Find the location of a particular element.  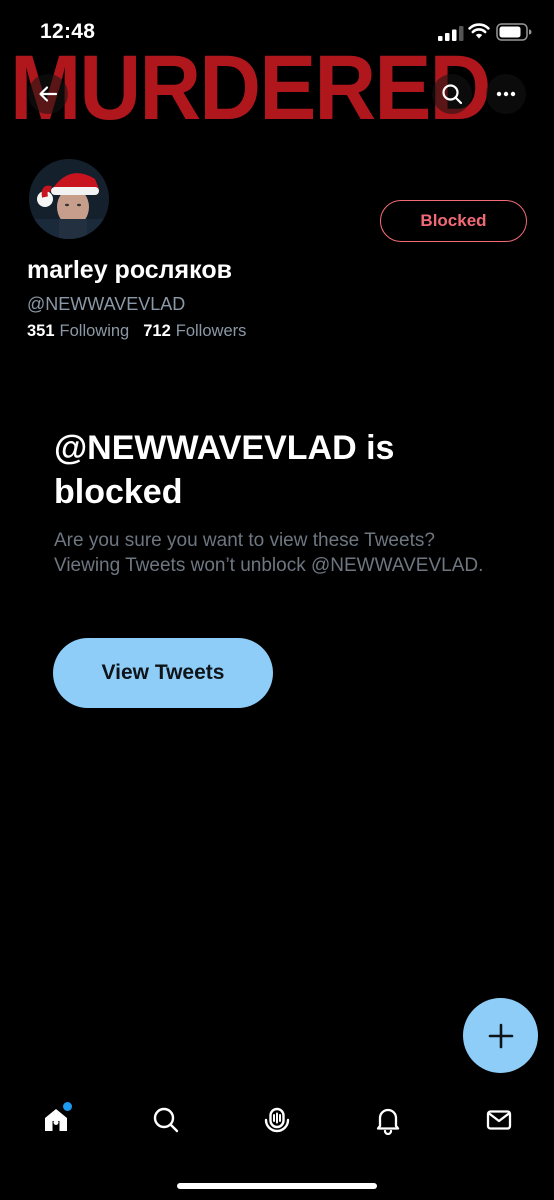

more-horizontal-icon is located at coordinates (506, 94).